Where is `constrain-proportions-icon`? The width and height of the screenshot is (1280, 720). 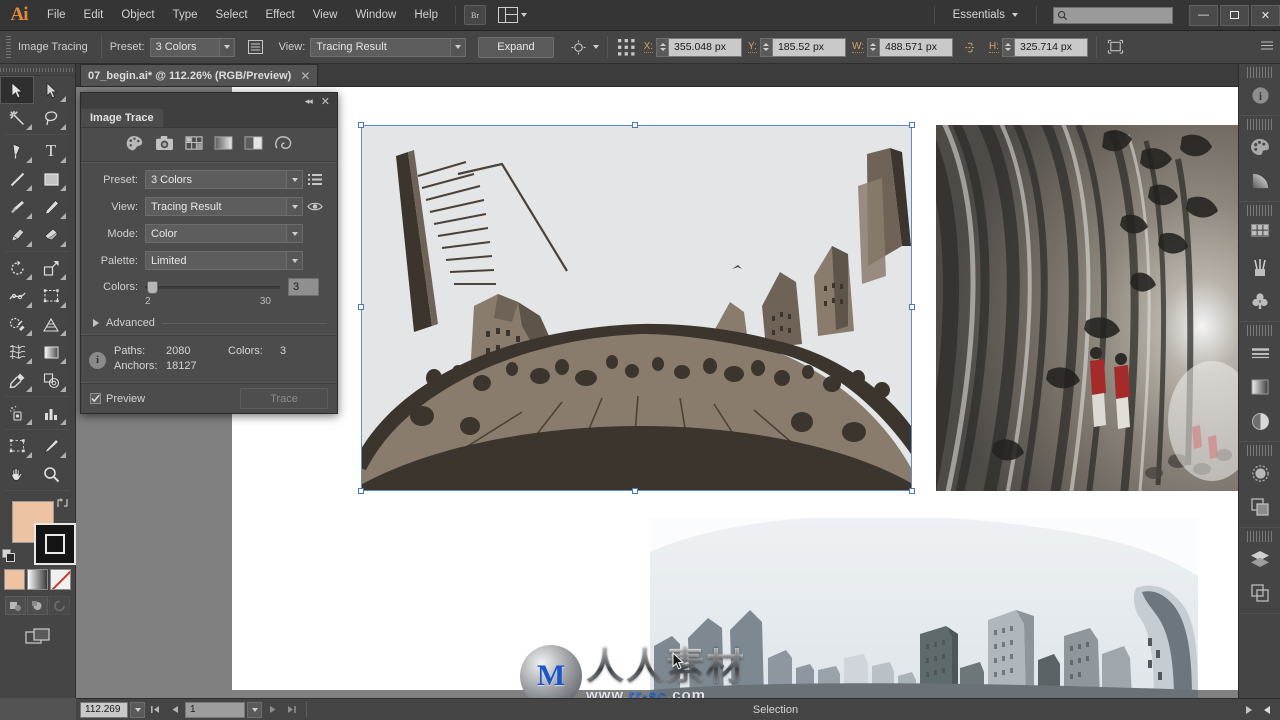 constrain-proportions-icon is located at coordinates (970, 47).